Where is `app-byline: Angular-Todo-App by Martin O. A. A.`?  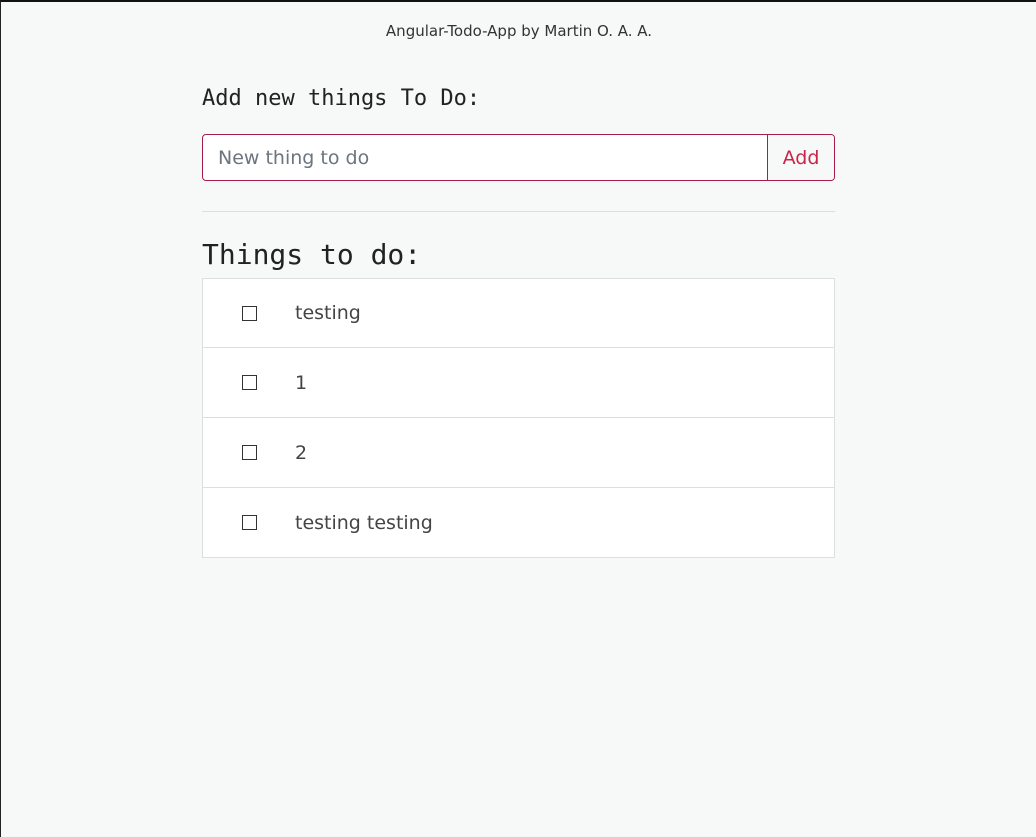
app-byline: Angular-Todo-App by Martin O. A. A. is located at coordinates (519, 31).